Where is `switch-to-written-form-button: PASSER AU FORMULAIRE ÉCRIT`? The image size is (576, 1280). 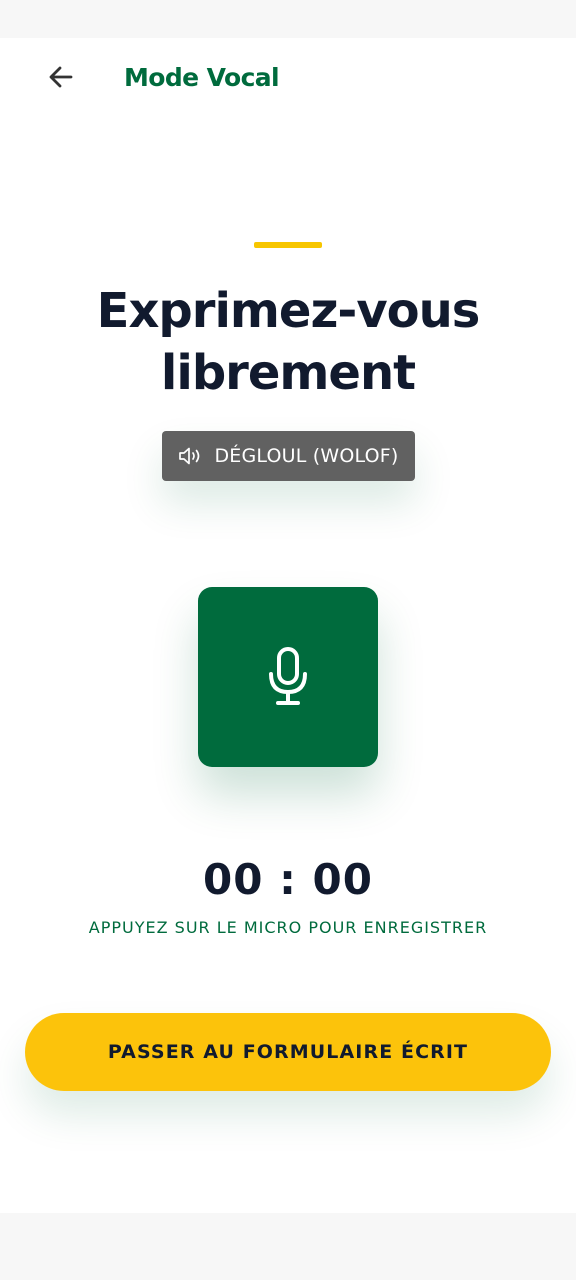 switch-to-written-form-button: PASSER AU FORMULAIRE ÉCRIT is located at coordinates (288, 1052).